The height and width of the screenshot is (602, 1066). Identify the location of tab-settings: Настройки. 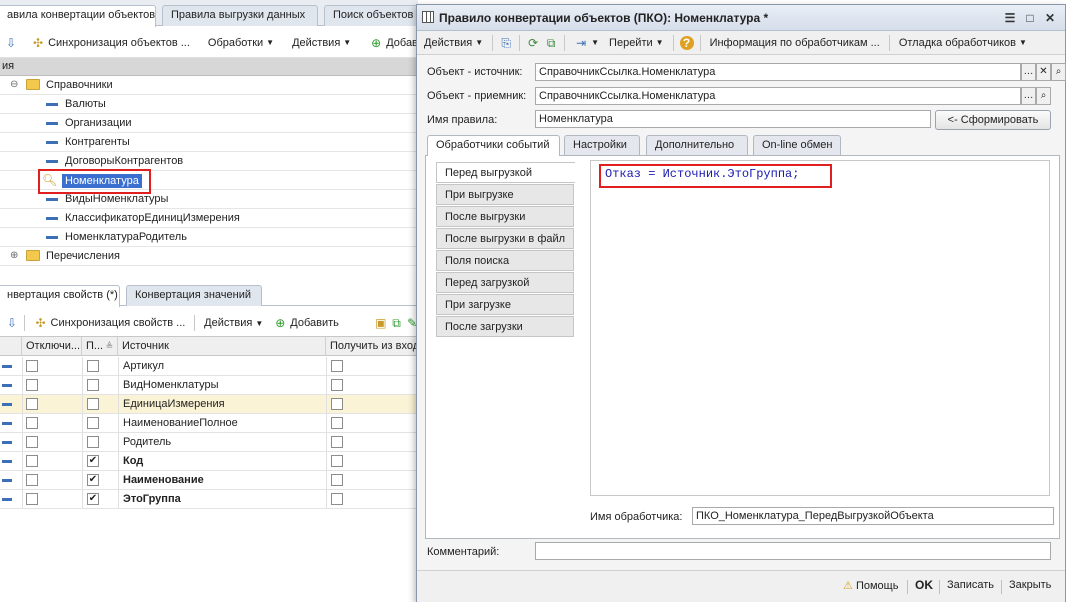
(602, 145).